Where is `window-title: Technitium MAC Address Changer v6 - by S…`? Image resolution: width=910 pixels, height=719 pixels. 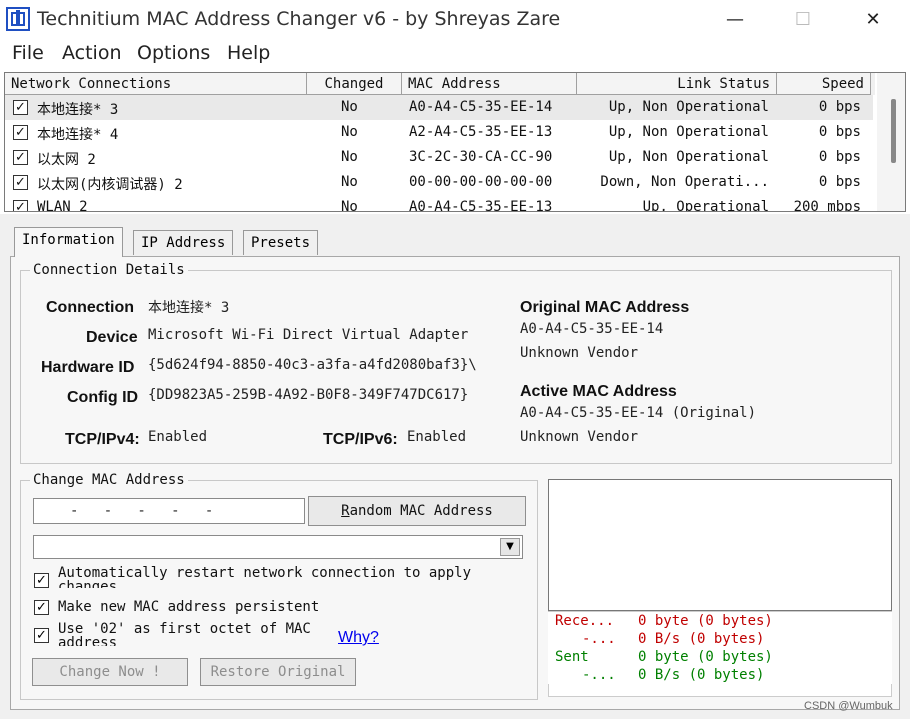
window-title: Technitium MAC Address Changer v6 - by S… is located at coordinates (299, 19).